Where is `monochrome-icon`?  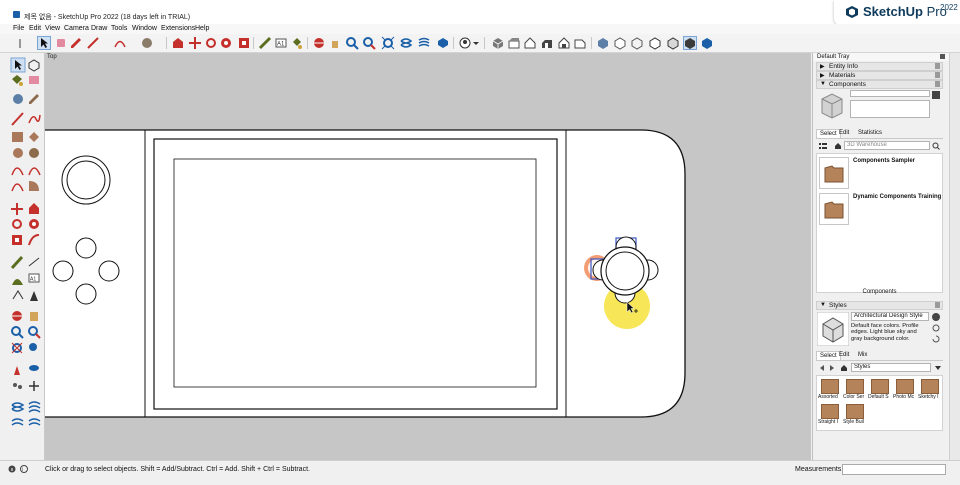 monochrome-icon is located at coordinates (707, 43).